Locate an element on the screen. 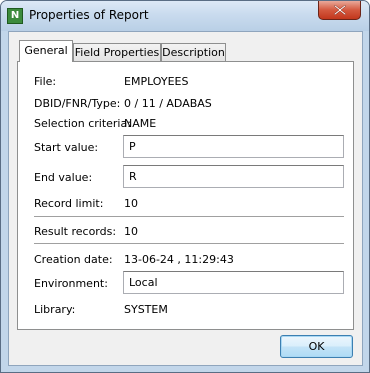 This screenshot has width=370, height=373. creation-date-label: Creation date: is located at coordinates (73, 259).